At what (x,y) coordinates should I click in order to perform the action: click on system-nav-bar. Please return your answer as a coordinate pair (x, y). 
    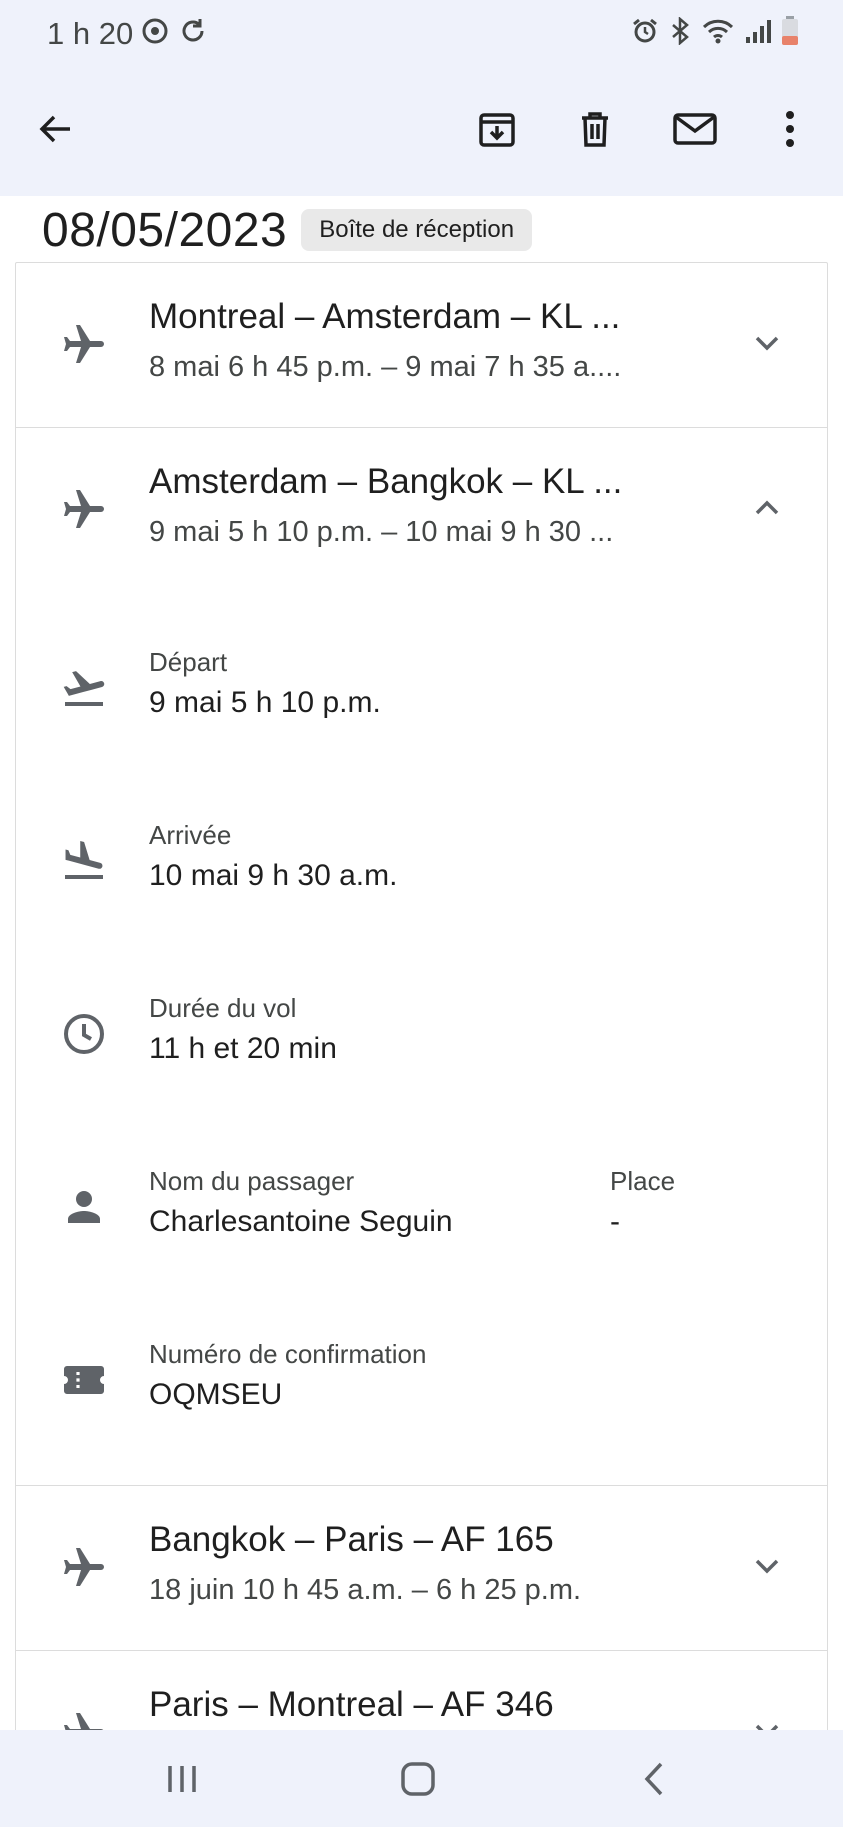
    Looking at the image, I should click on (421, 1778).